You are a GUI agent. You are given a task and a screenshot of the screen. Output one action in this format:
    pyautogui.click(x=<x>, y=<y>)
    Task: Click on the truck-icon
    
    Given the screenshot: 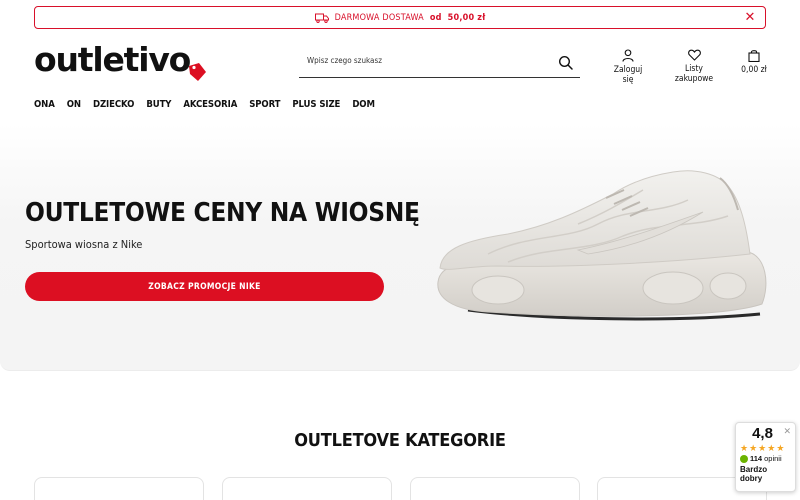 What is the action you would take?
    pyautogui.click(x=321, y=18)
    